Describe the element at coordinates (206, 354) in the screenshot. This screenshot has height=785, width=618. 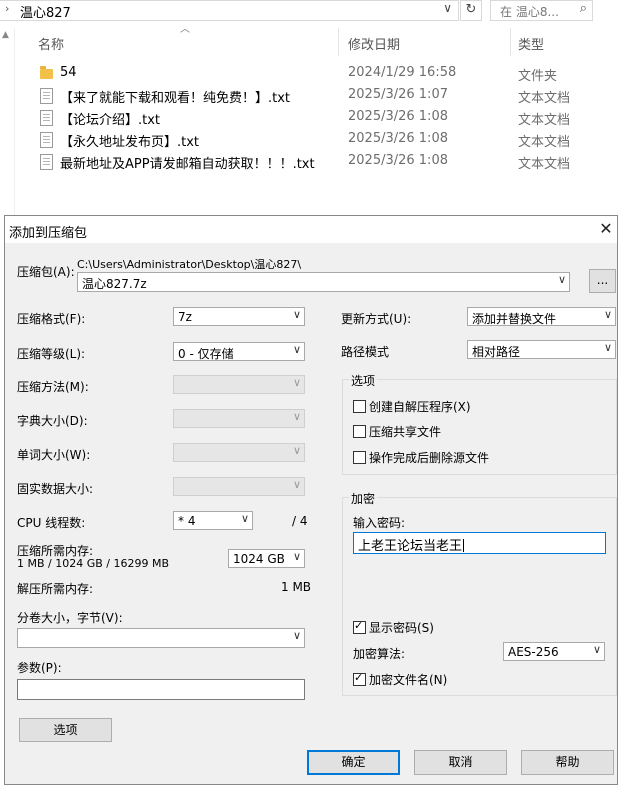
I see `level-value: 0 - 仅存储` at that location.